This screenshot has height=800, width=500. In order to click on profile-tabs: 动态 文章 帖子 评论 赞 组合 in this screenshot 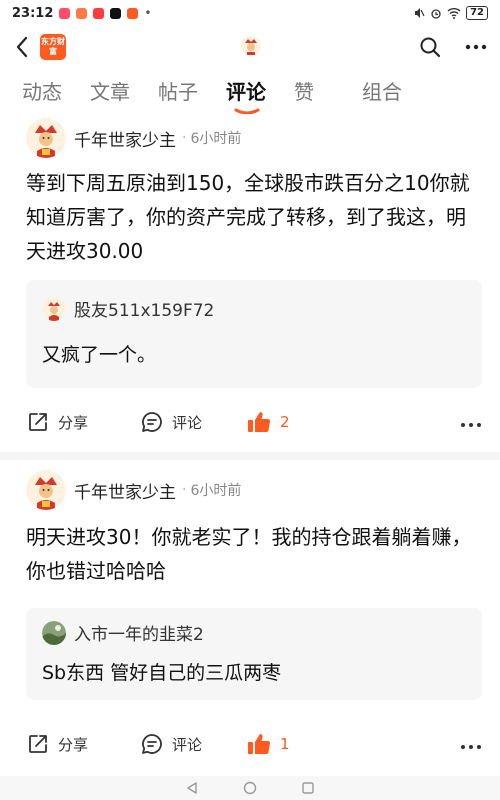, I will do `click(250, 94)`.